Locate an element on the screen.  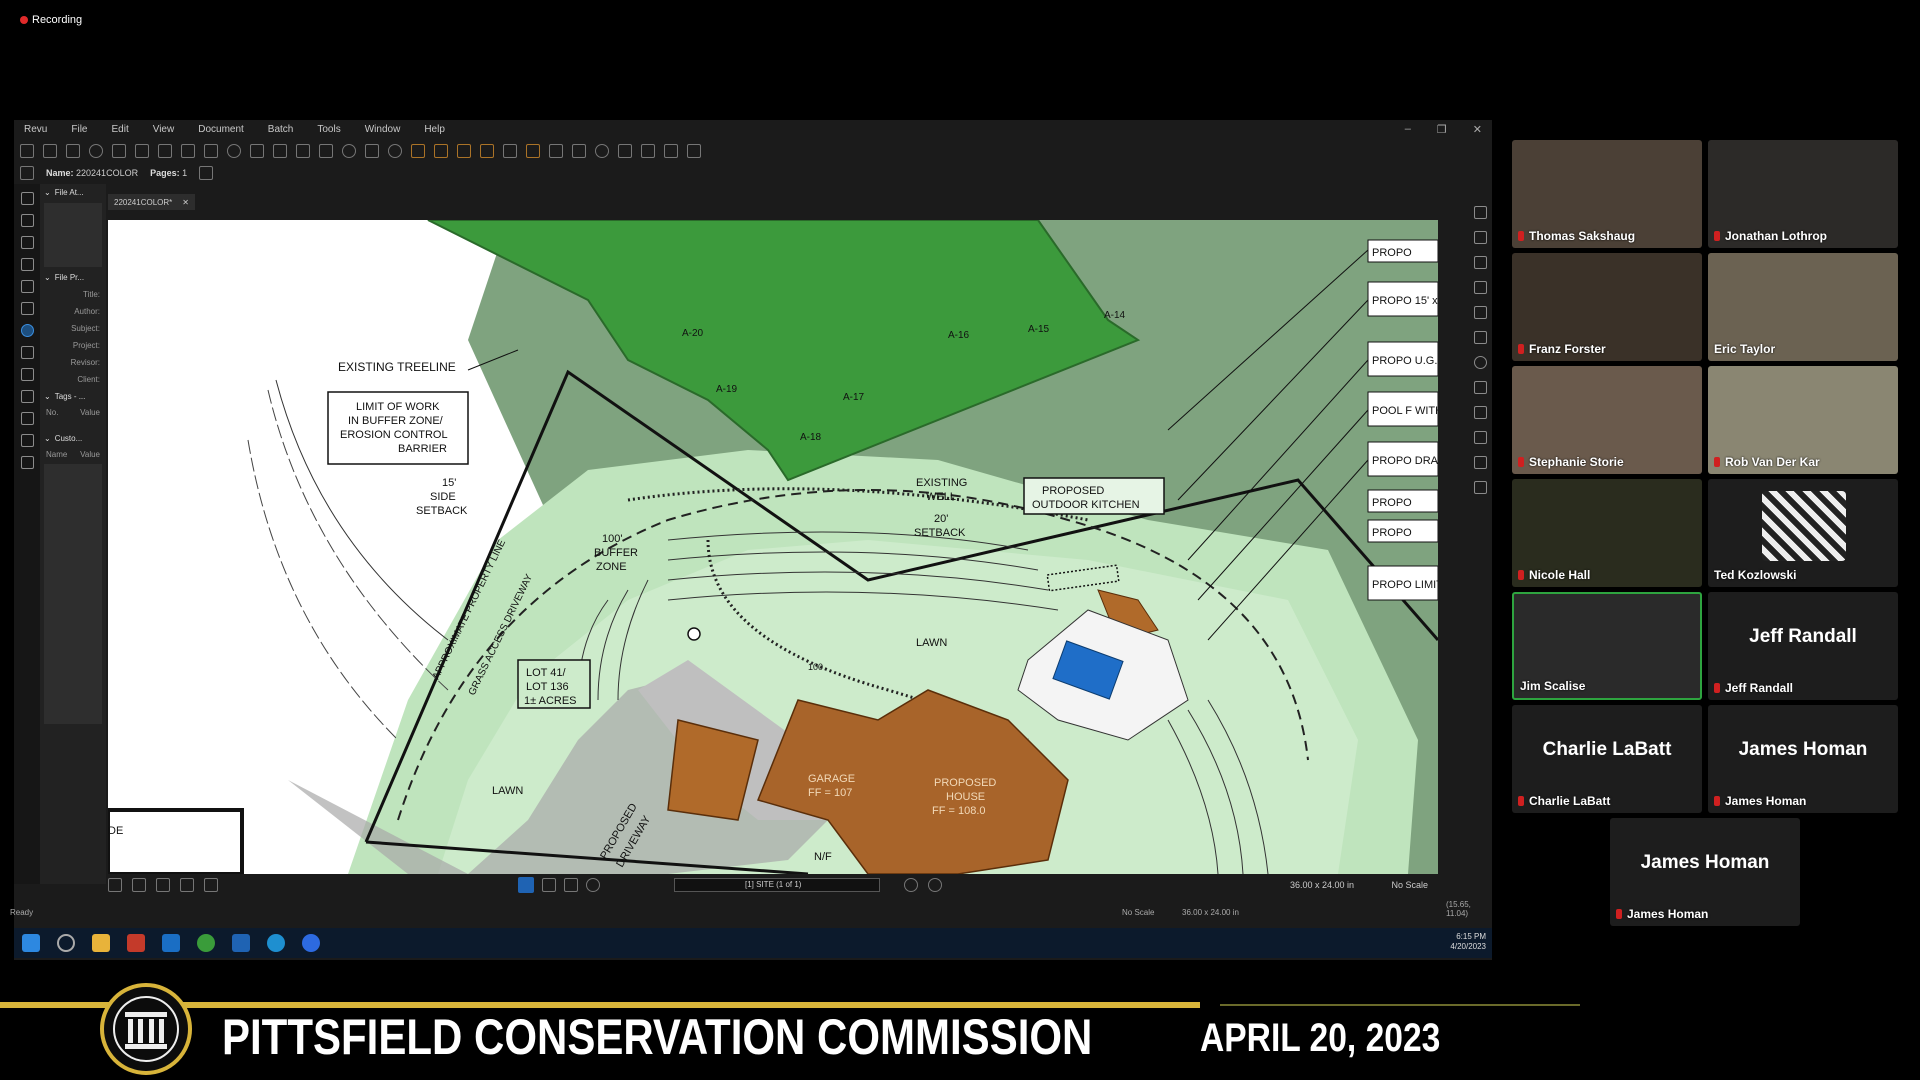
next-view-icon is located at coordinates (935, 885).